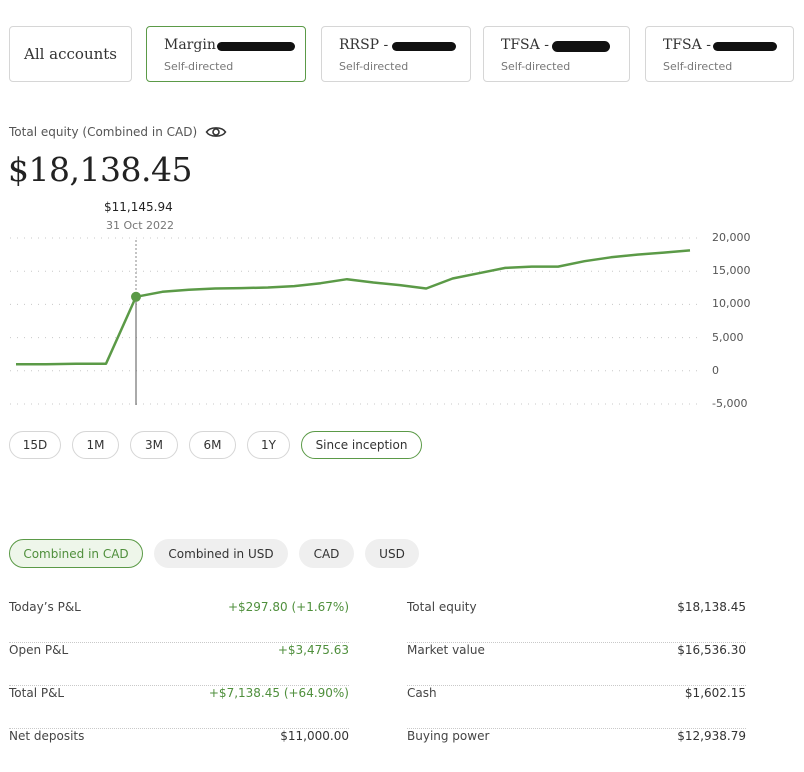  I want to click on stat-label: Total P&L, so click(37, 693).